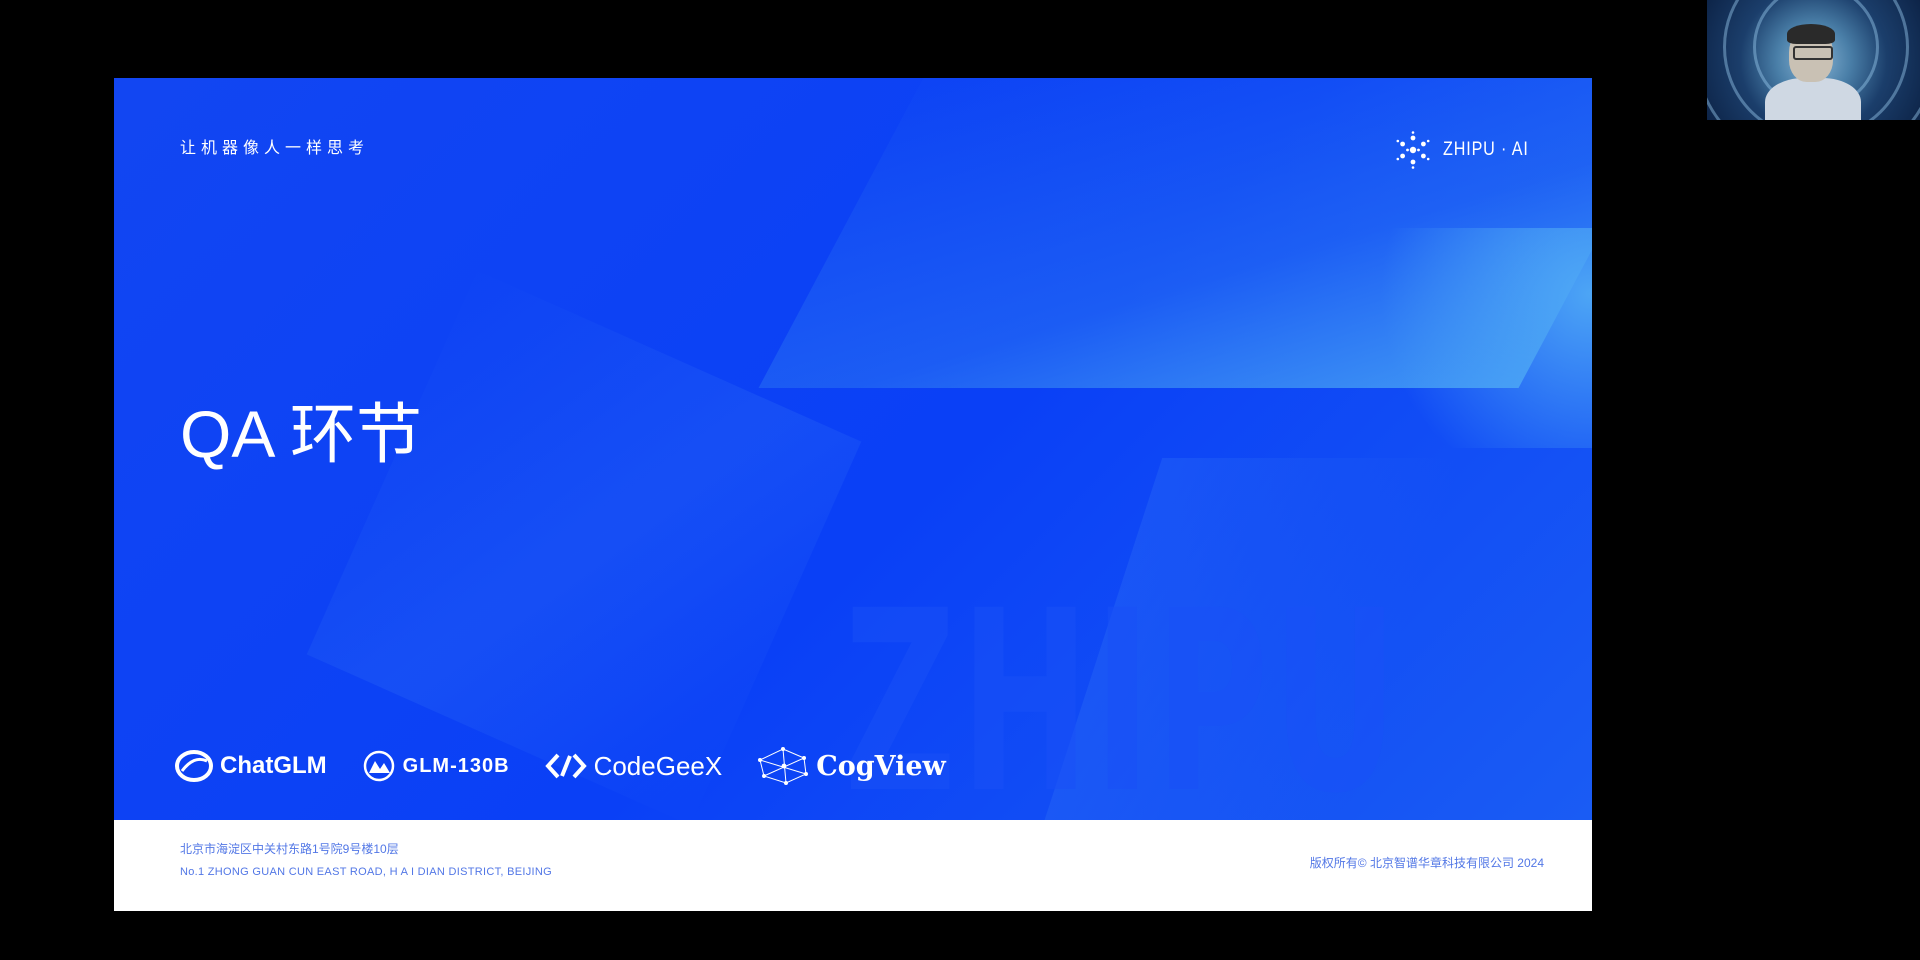  What do you see at coordinates (1813, 99) in the screenshot?
I see `presenter-body` at bounding box center [1813, 99].